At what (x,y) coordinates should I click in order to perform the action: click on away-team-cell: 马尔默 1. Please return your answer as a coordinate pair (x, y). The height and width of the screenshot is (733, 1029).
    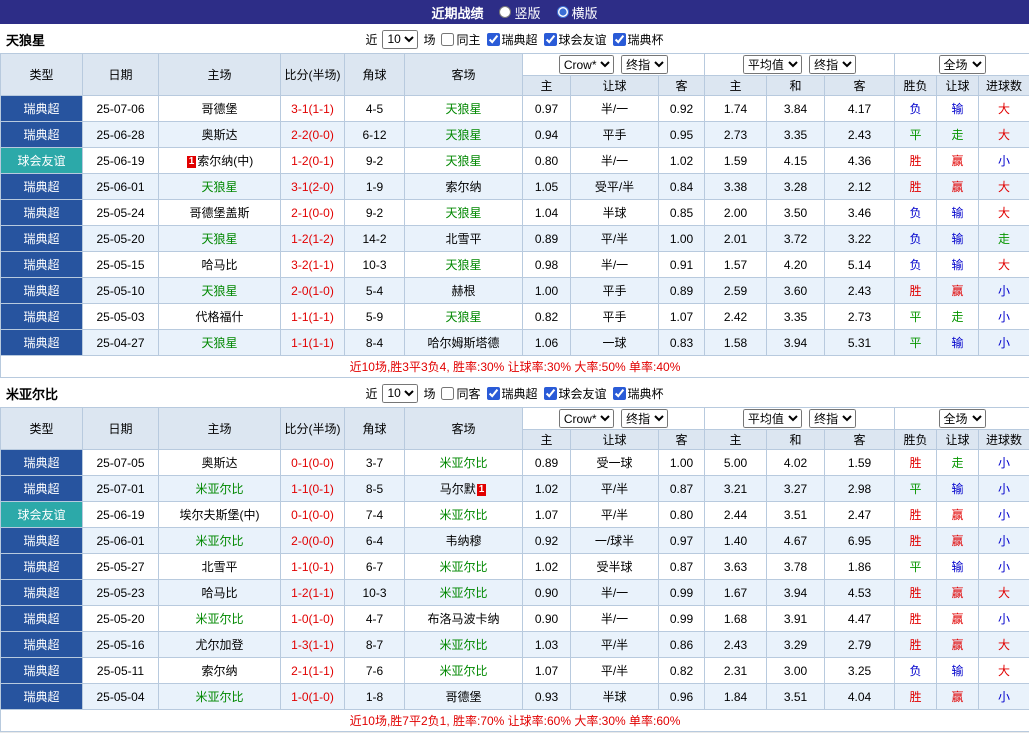
    Looking at the image, I should click on (463, 488).